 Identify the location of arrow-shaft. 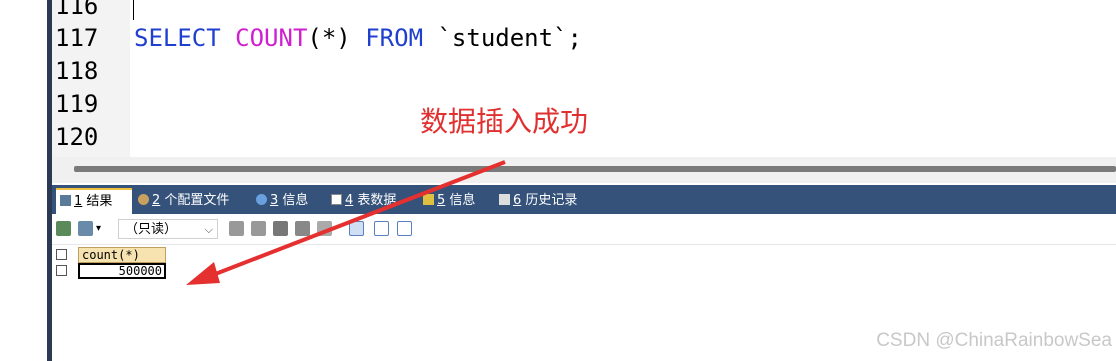
(355, 220).